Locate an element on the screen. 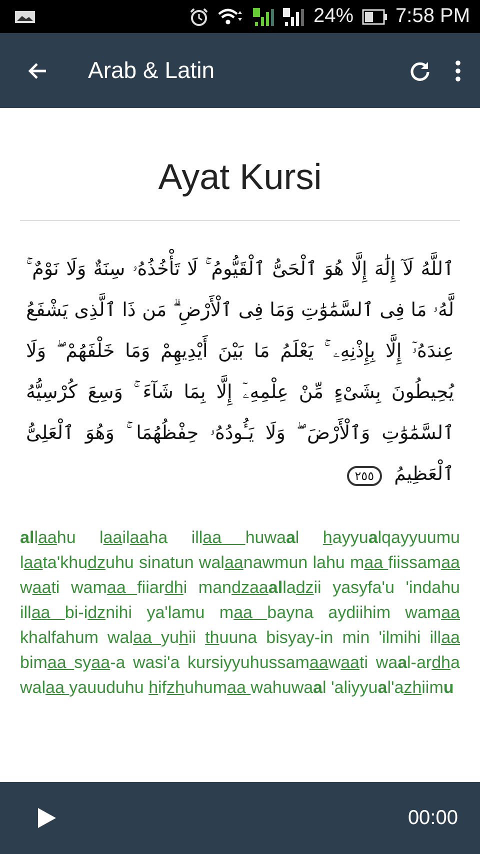 The image size is (480, 854). clock-time: 7:58 PM is located at coordinates (433, 16).